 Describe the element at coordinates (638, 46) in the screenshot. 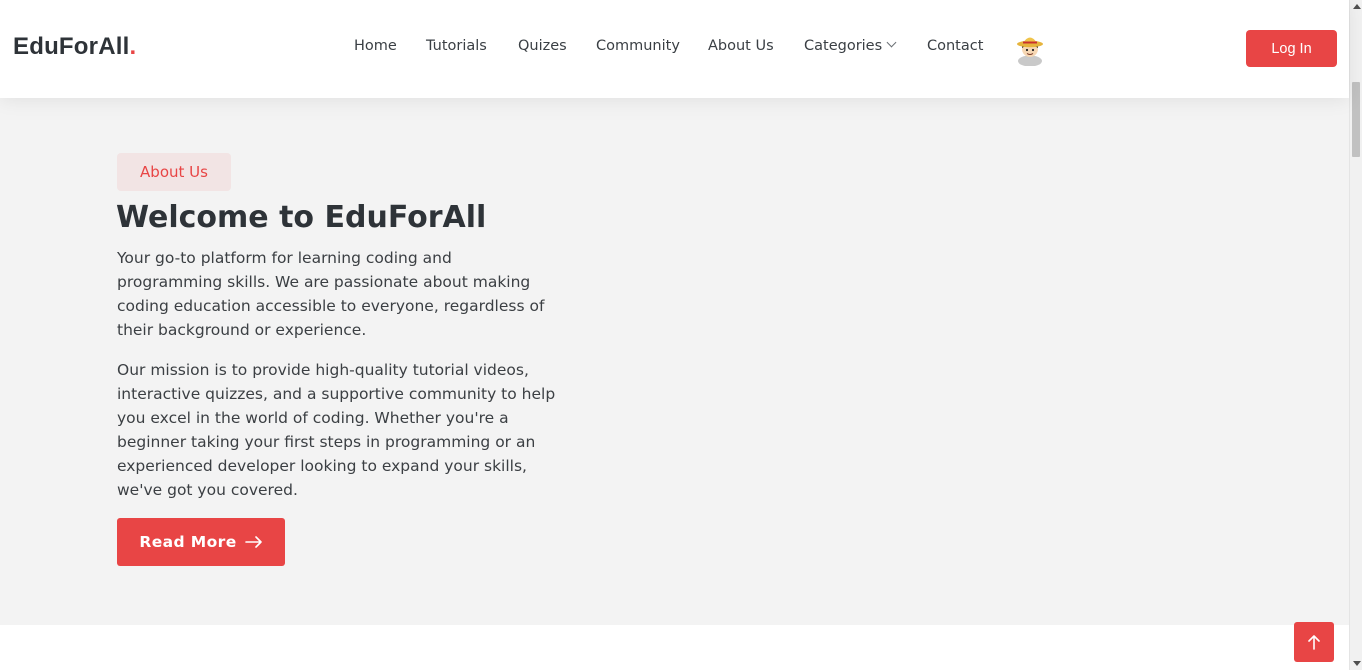

I see `nav-item-community: Community` at that location.